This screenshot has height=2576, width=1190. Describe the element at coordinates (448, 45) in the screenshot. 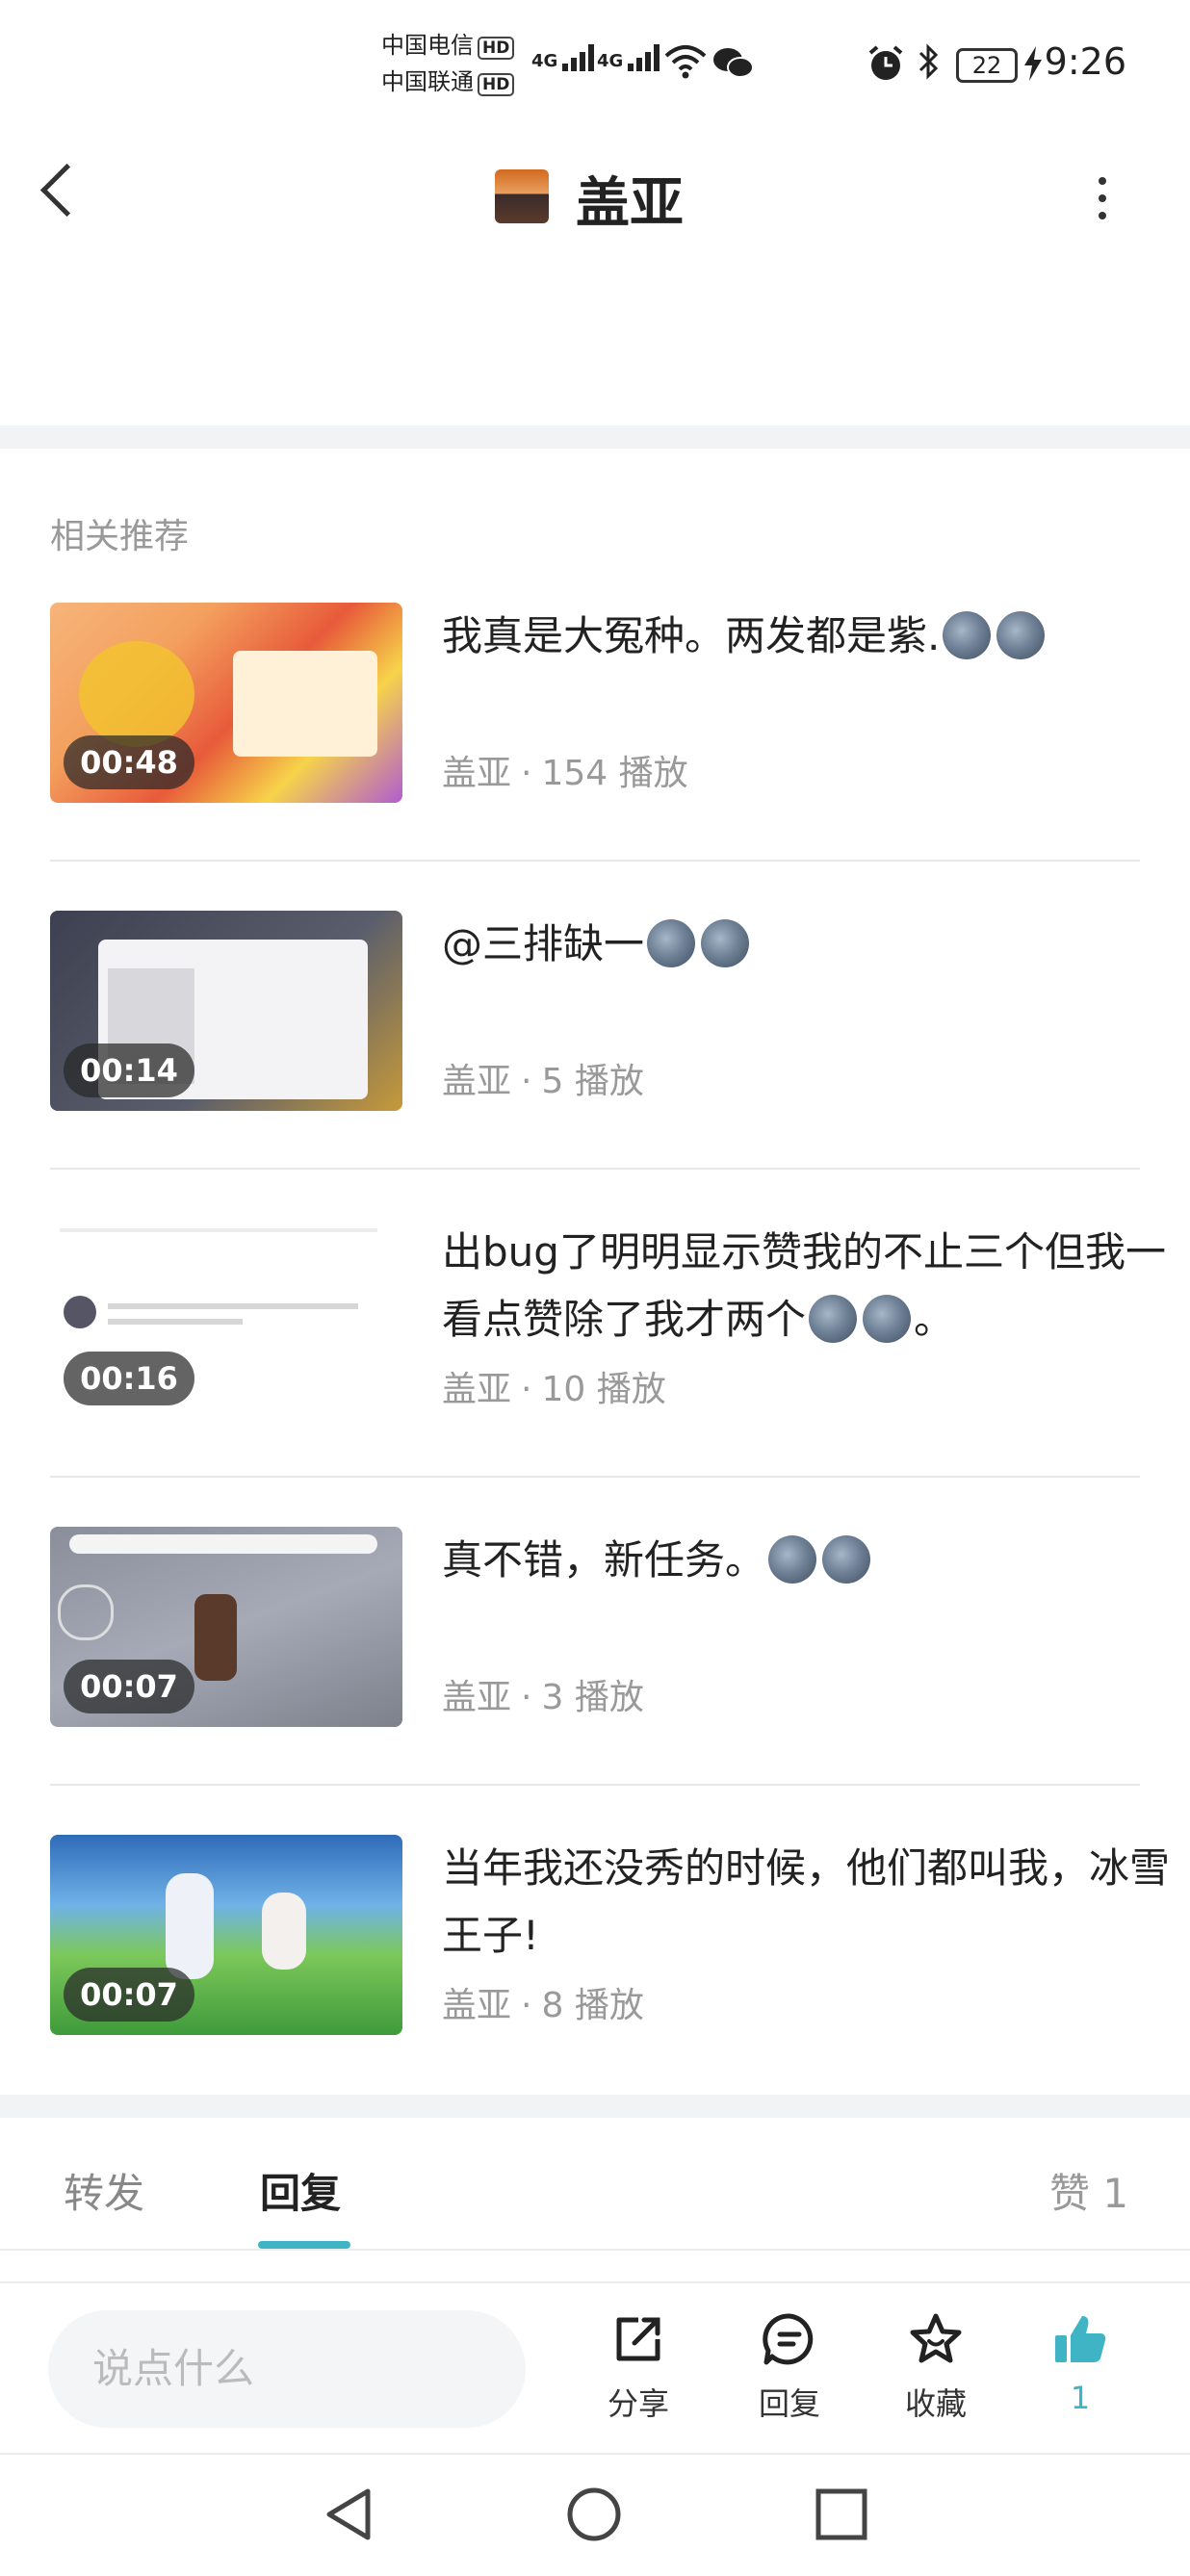

I see `carrier-1: 中国电信 HD` at that location.